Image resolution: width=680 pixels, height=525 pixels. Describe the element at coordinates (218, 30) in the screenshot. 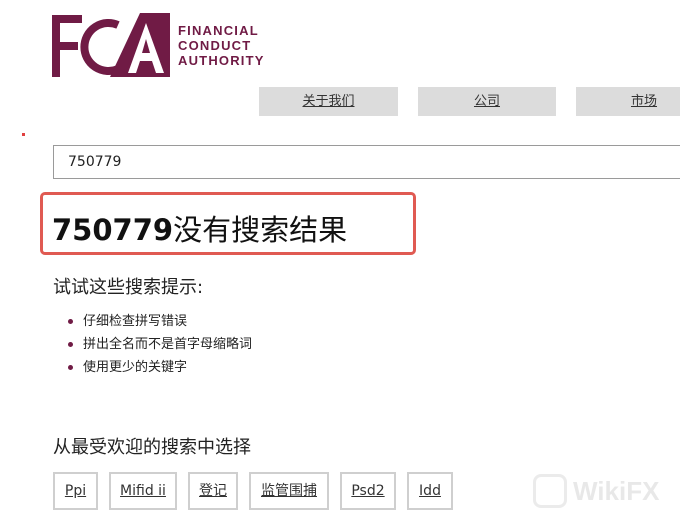

I see `logo-line-financial: FINANCIAL` at that location.